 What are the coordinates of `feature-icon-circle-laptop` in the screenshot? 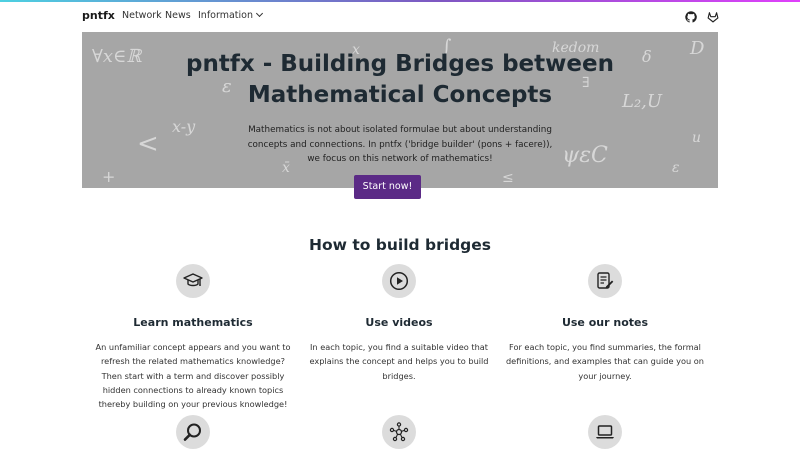 It's located at (605, 432).